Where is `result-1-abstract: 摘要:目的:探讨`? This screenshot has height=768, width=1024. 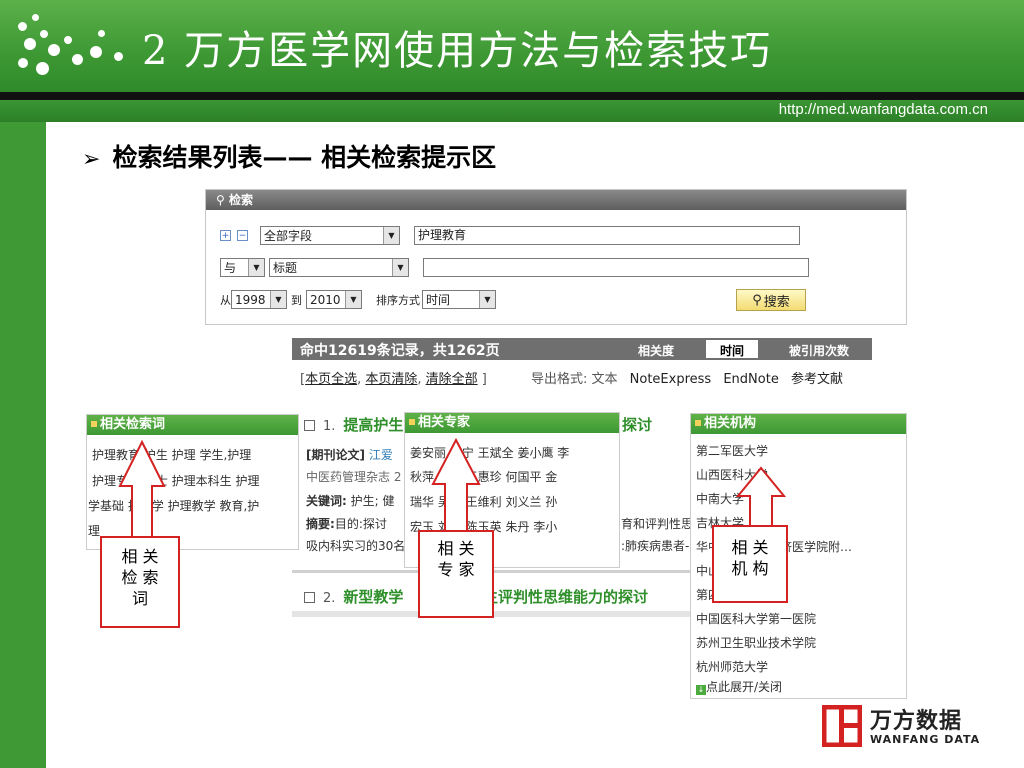 result-1-abstract: 摘要:目的:探讨 is located at coordinates (346, 523).